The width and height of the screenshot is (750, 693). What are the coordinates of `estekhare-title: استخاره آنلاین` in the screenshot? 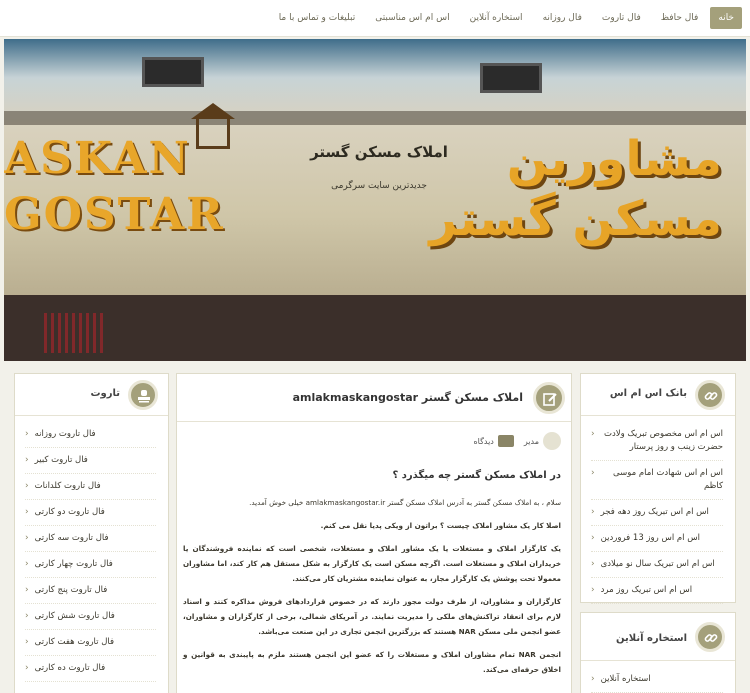 It's located at (651, 638).